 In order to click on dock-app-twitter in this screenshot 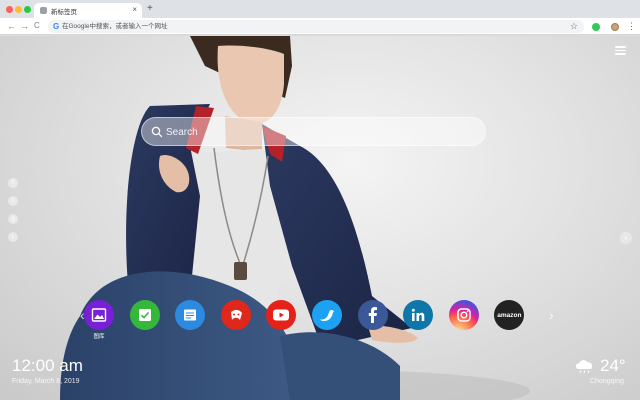, I will do `click(327, 320)`.